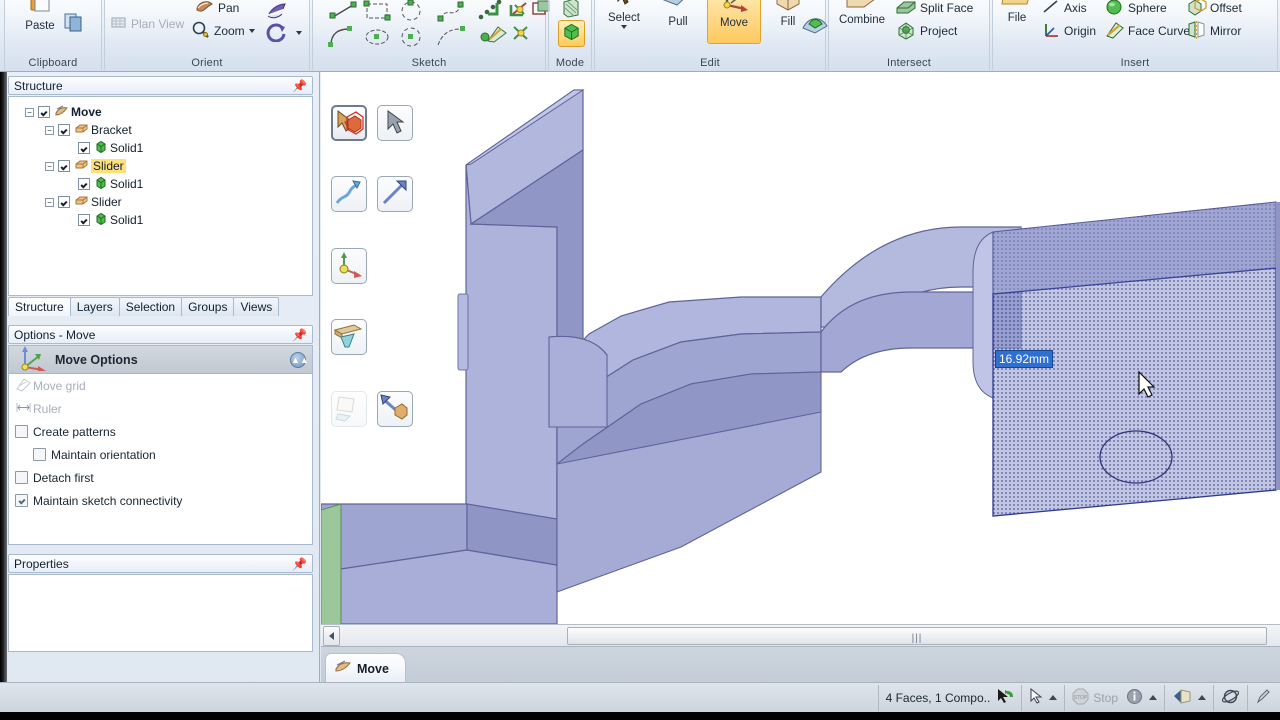 This screenshot has width=1280, height=720. What do you see at coordinates (331, 635) in the screenshot?
I see `scroll-left-button` at bounding box center [331, 635].